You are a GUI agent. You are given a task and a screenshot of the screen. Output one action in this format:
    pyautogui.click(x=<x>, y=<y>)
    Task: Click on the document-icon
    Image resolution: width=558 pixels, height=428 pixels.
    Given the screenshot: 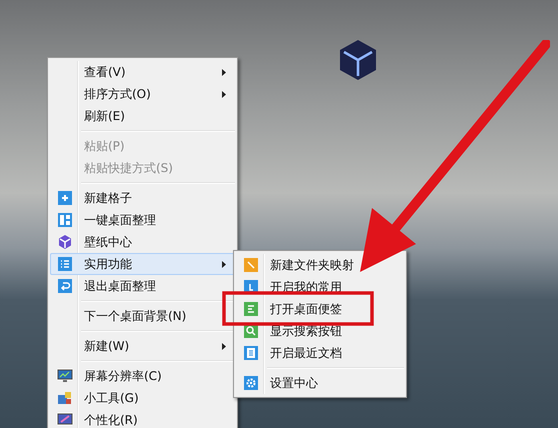 What is the action you would take?
    pyautogui.click(x=251, y=353)
    